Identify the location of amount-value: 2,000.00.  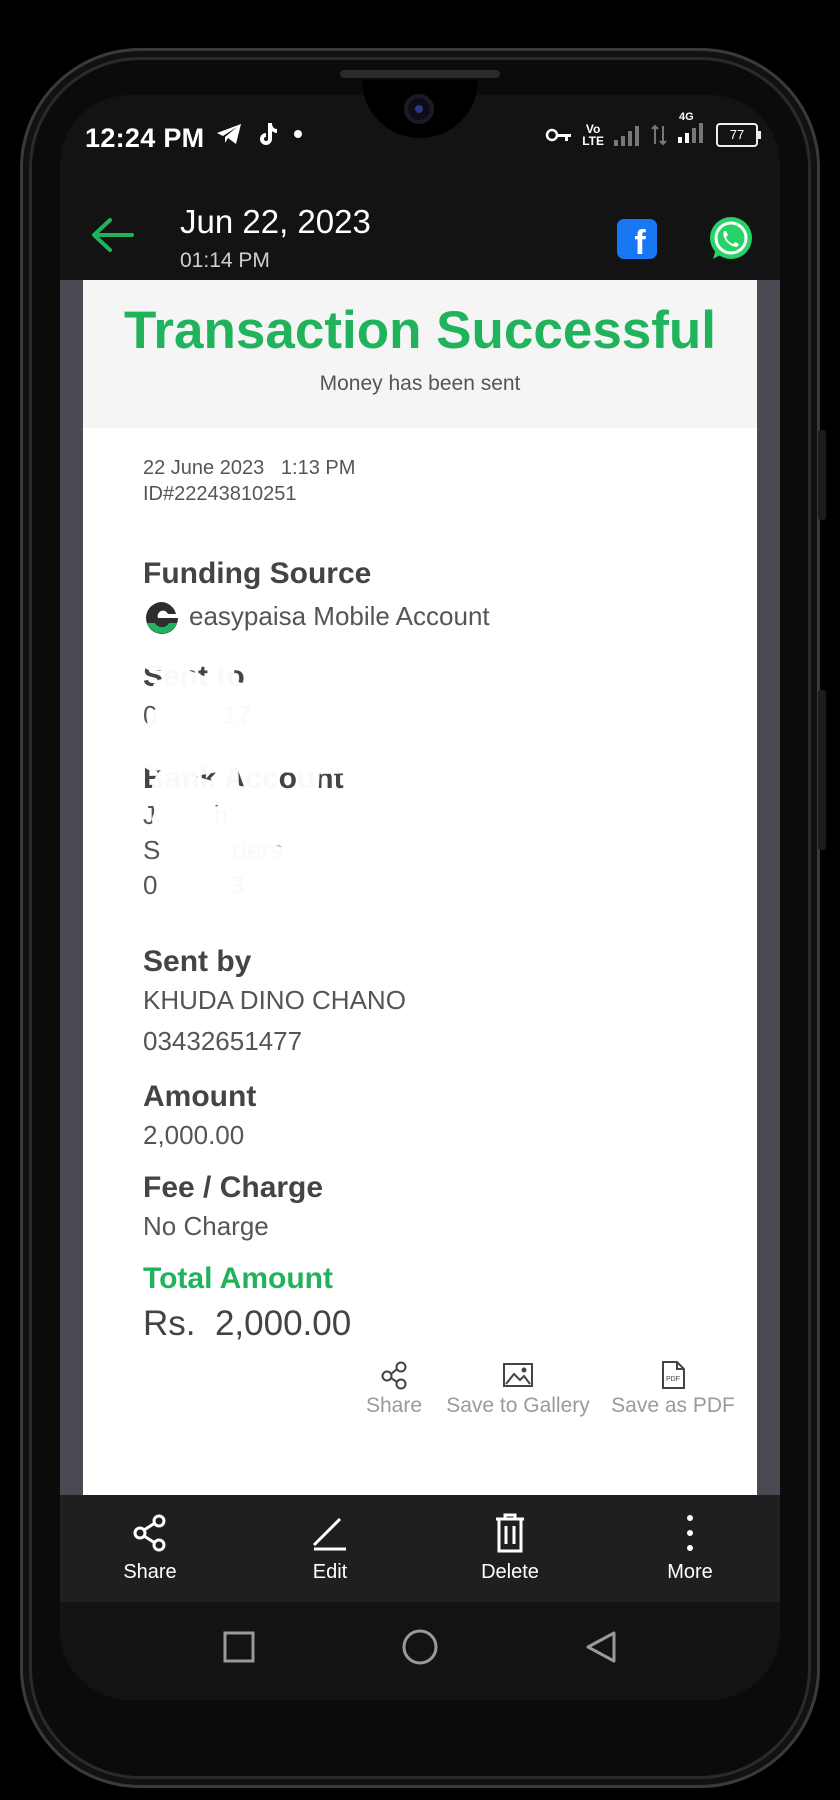
(194, 1135).